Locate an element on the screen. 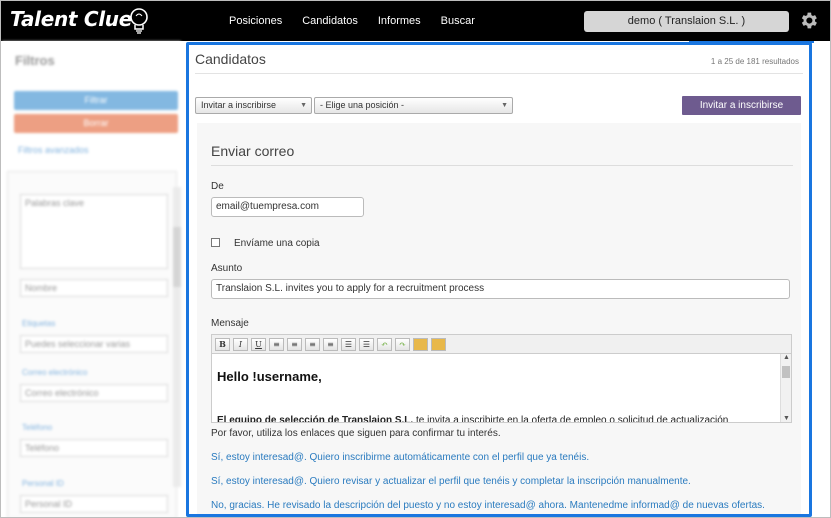  main-nav: Posiciones Candidatos Informes Buscar is located at coordinates (352, 21).